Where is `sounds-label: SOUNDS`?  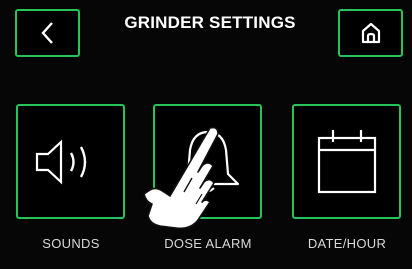 sounds-label: SOUNDS is located at coordinates (71, 243).